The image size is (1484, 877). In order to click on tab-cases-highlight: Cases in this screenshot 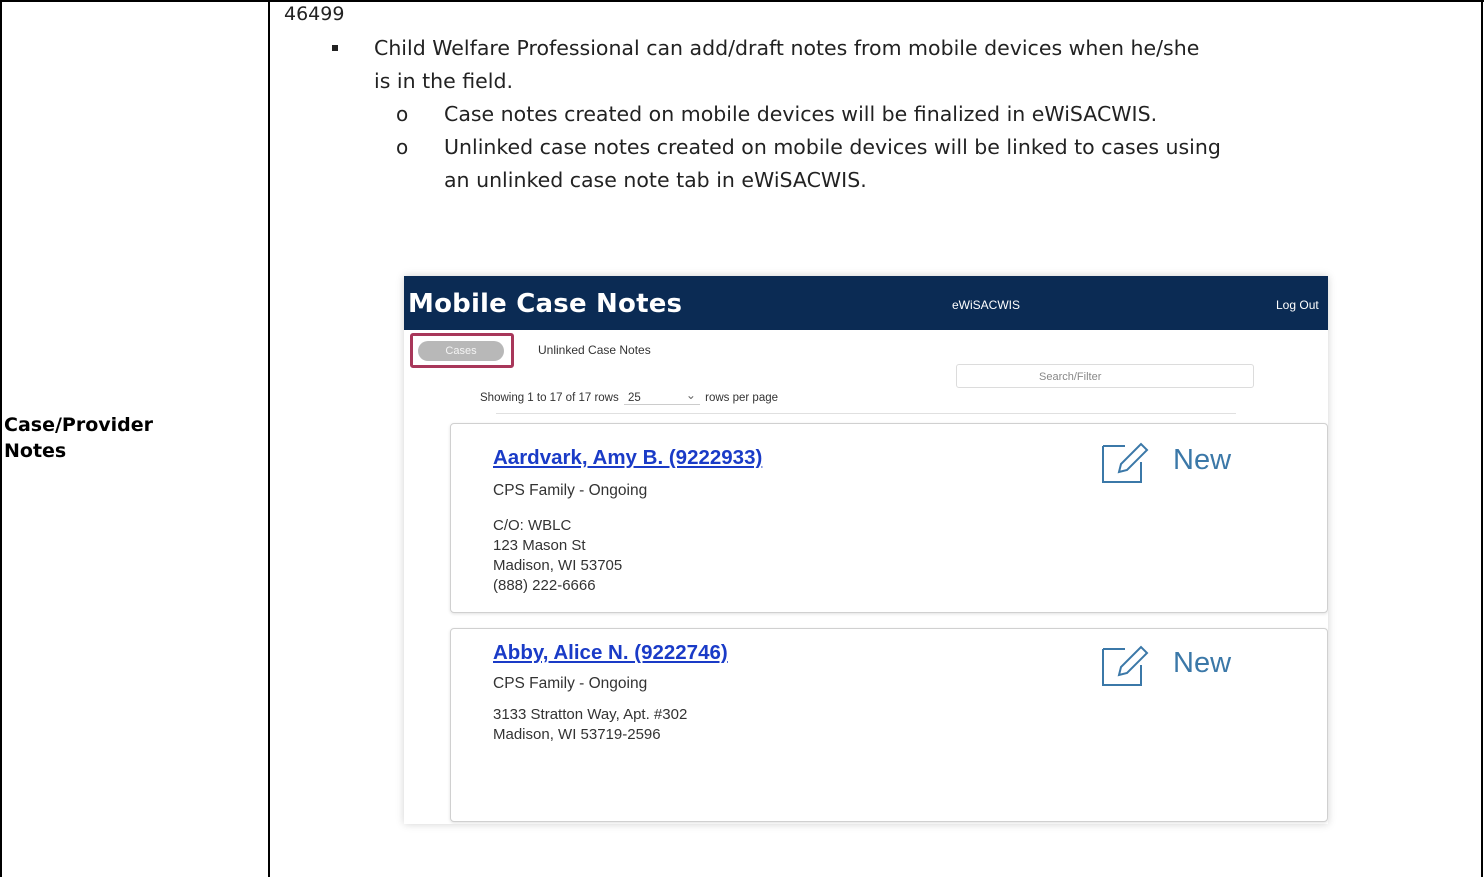, I will do `click(462, 350)`.